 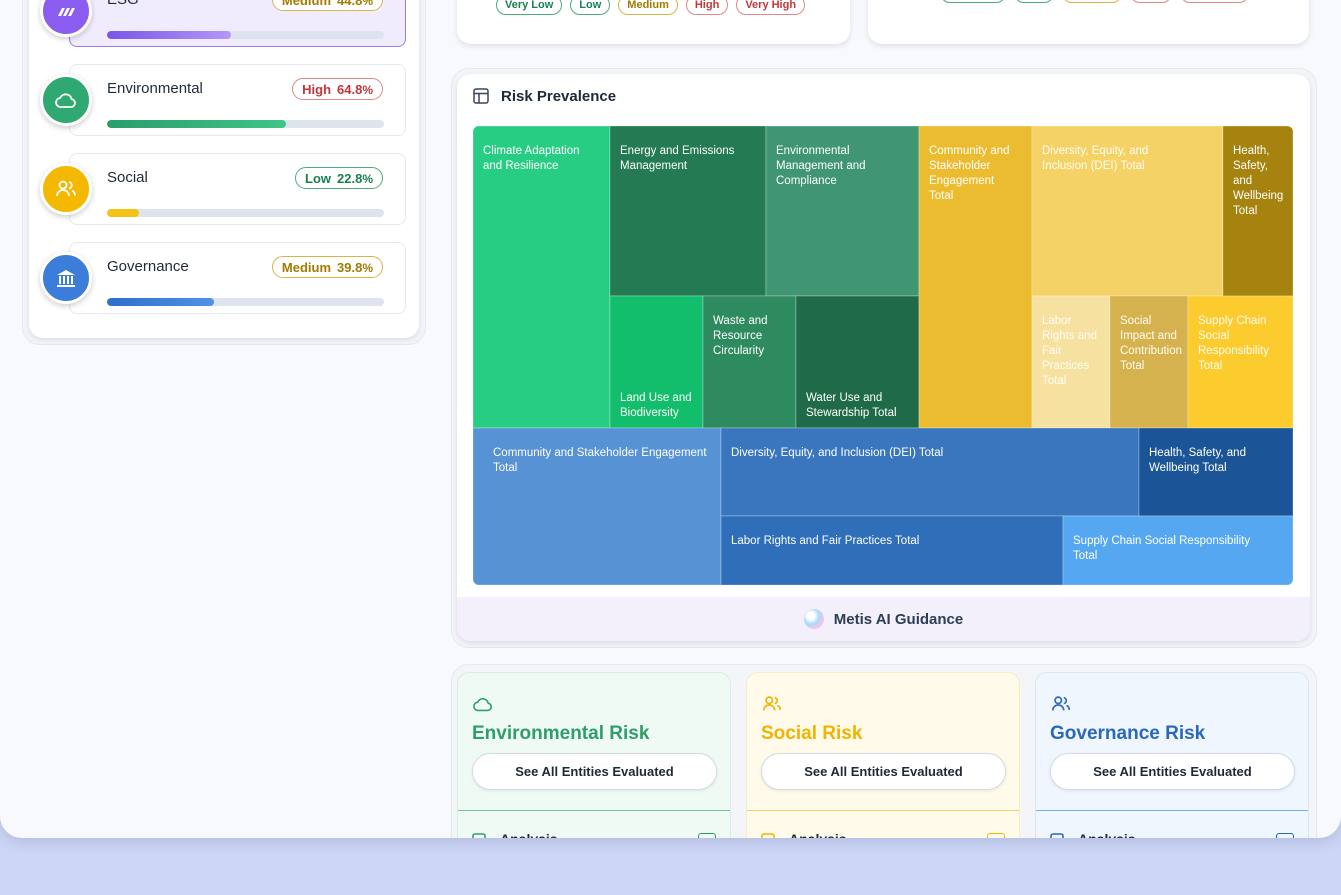 I want to click on risk-level-badge: High 64.8%, so click(x=337, y=89).